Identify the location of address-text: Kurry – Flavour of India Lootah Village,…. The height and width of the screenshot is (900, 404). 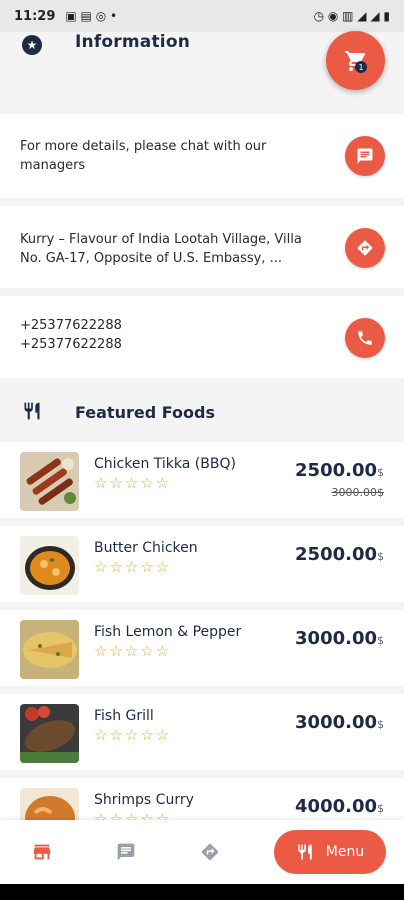
(161, 249).